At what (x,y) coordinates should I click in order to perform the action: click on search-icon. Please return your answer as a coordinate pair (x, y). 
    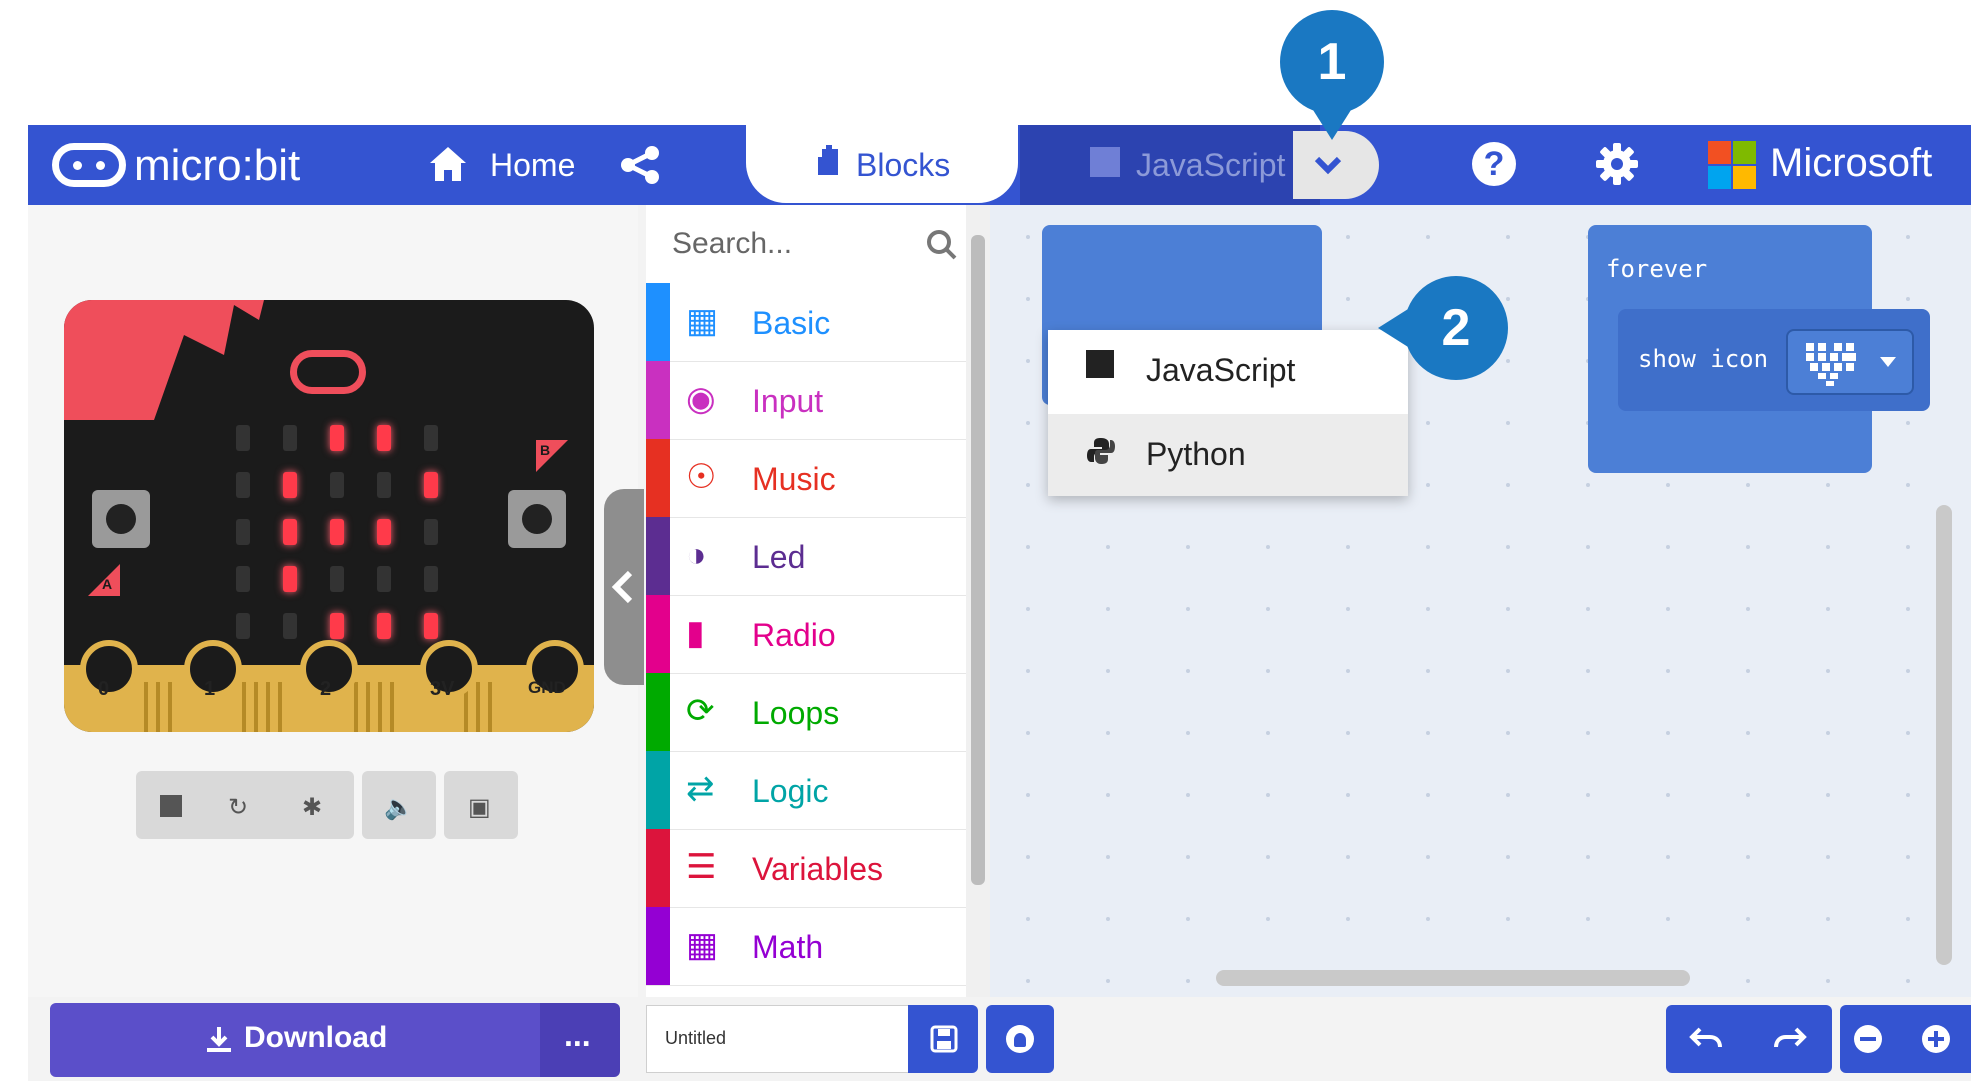
    Looking at the image, I should click on (942, 245).